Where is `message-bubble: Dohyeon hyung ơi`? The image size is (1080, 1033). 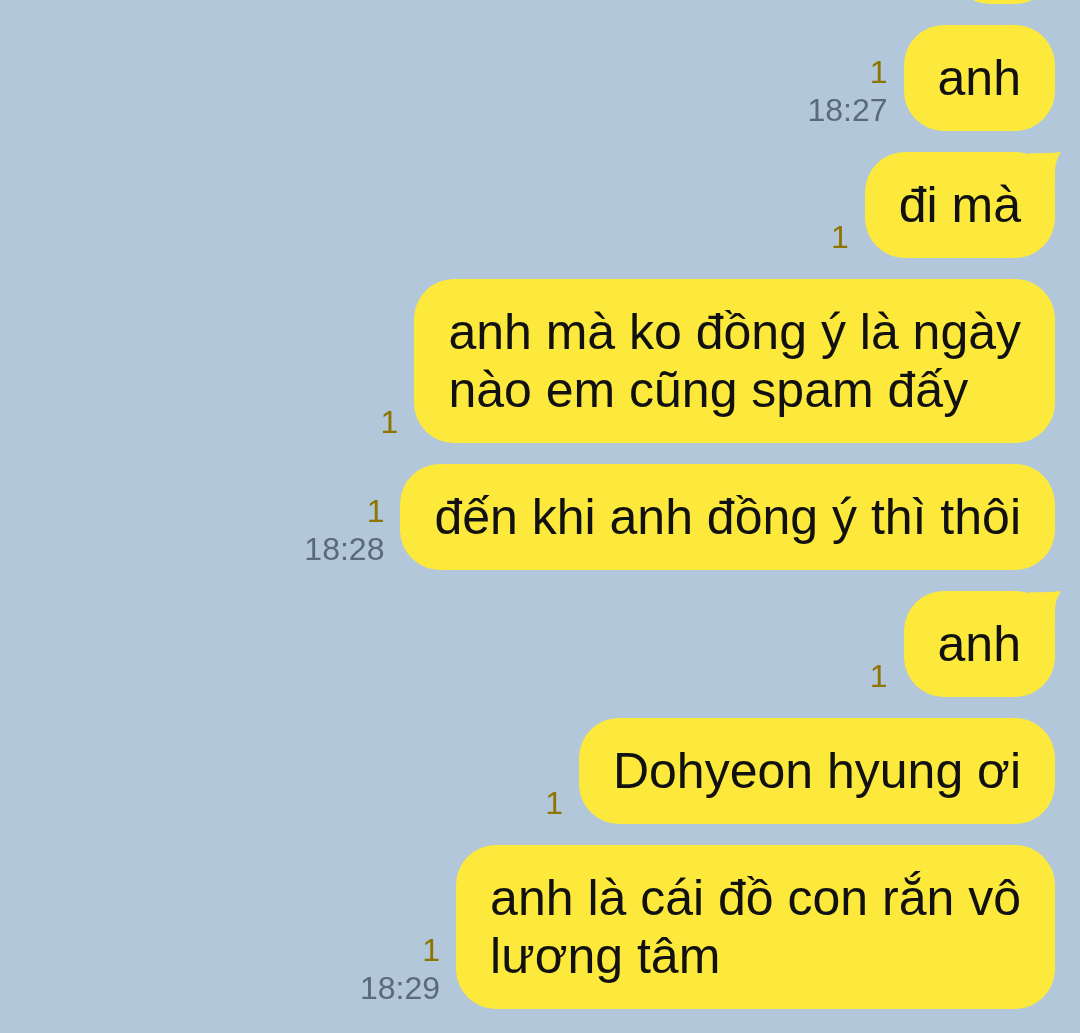 message-bubble: Dohyeon hyung ơi is located at coordinates (816, 771).